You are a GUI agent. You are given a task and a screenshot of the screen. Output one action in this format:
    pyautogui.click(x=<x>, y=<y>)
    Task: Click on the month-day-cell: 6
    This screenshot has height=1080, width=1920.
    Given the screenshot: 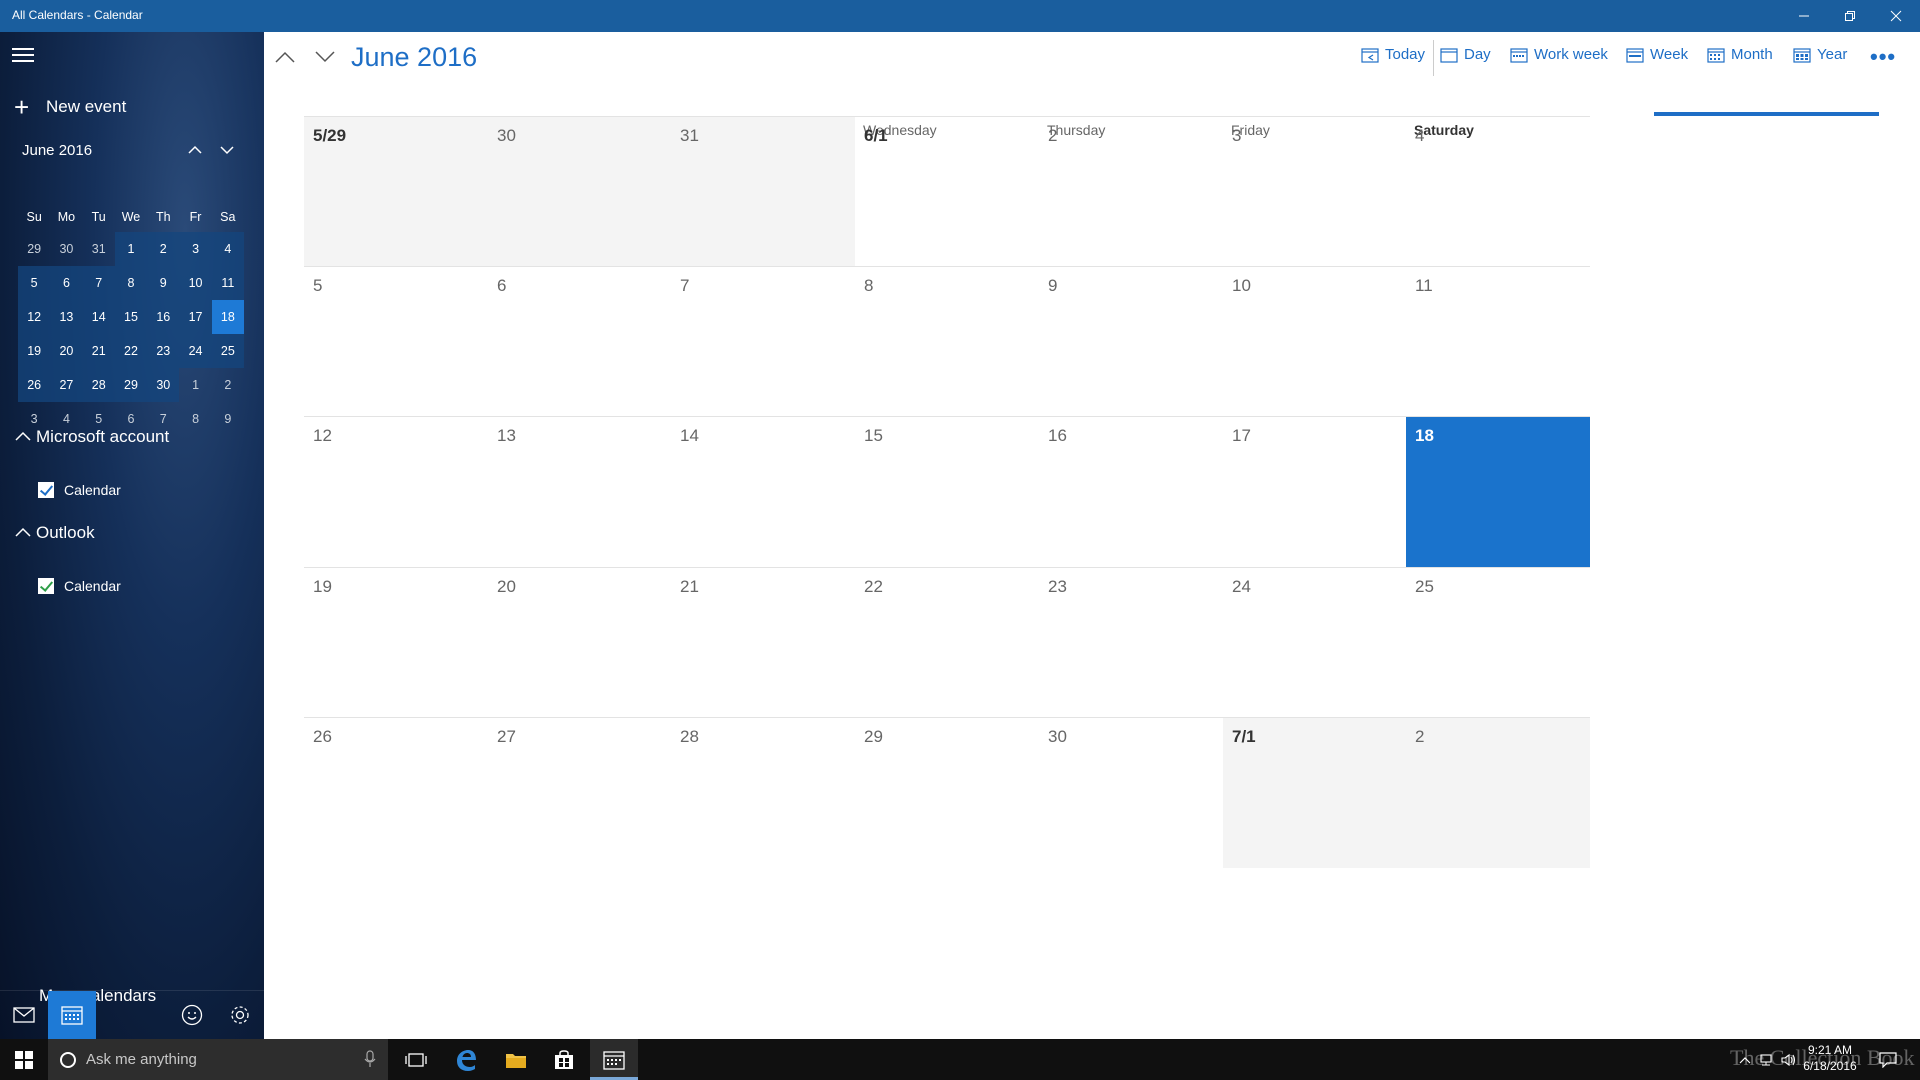 What is the action you would take?
    pyautogui.click(x=579, y=341)
    